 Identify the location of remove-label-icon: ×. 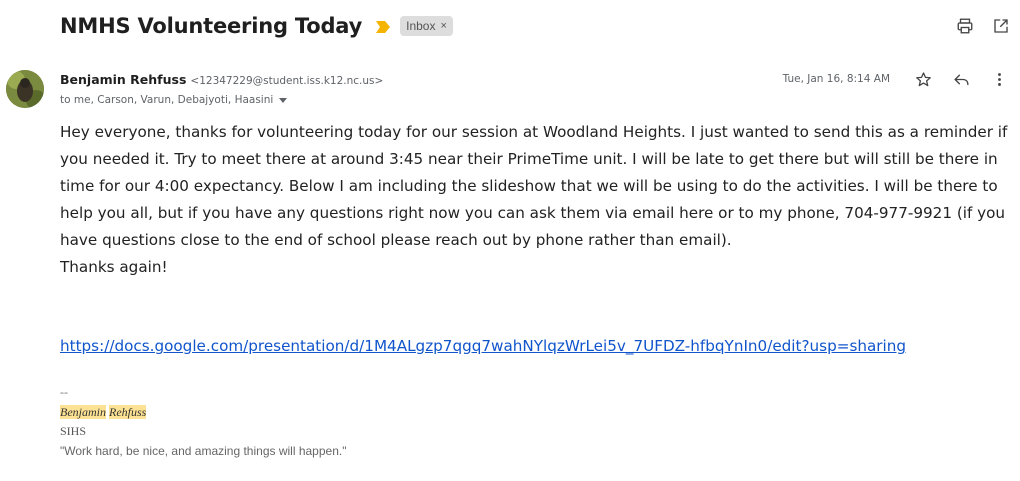
(443, 26).